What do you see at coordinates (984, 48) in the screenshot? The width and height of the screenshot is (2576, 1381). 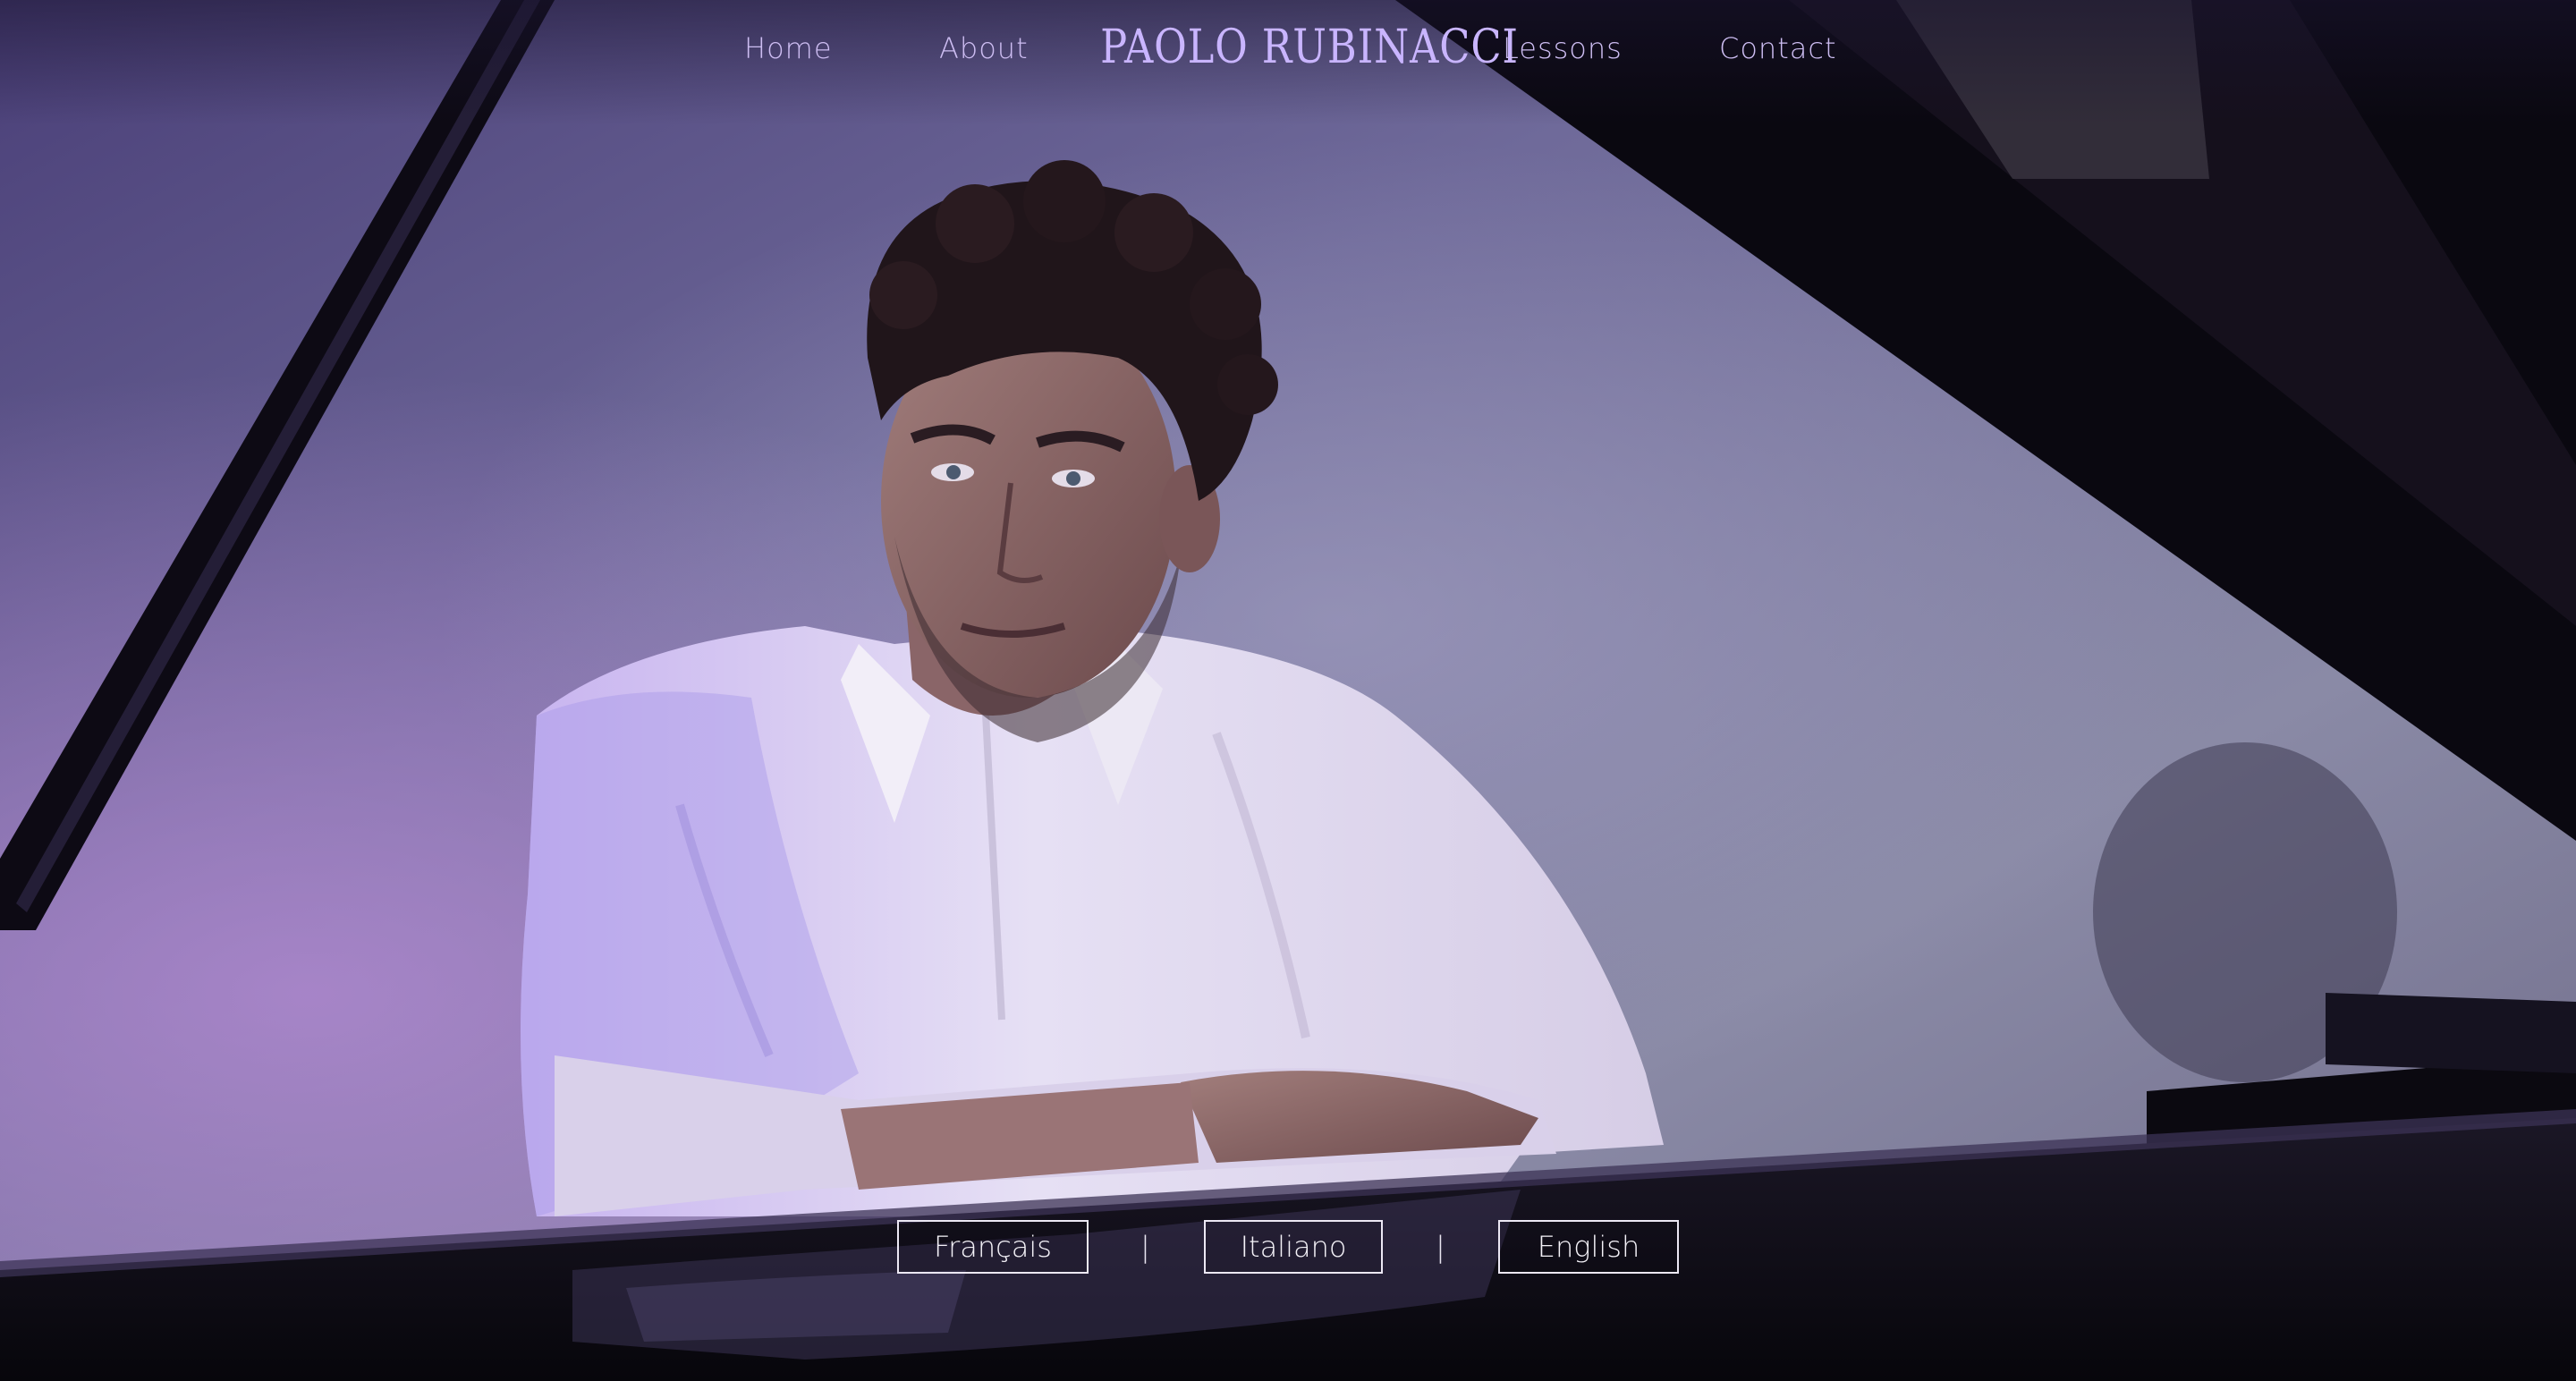 I see `nav-link-about: About` at bounding box center [984, 48].